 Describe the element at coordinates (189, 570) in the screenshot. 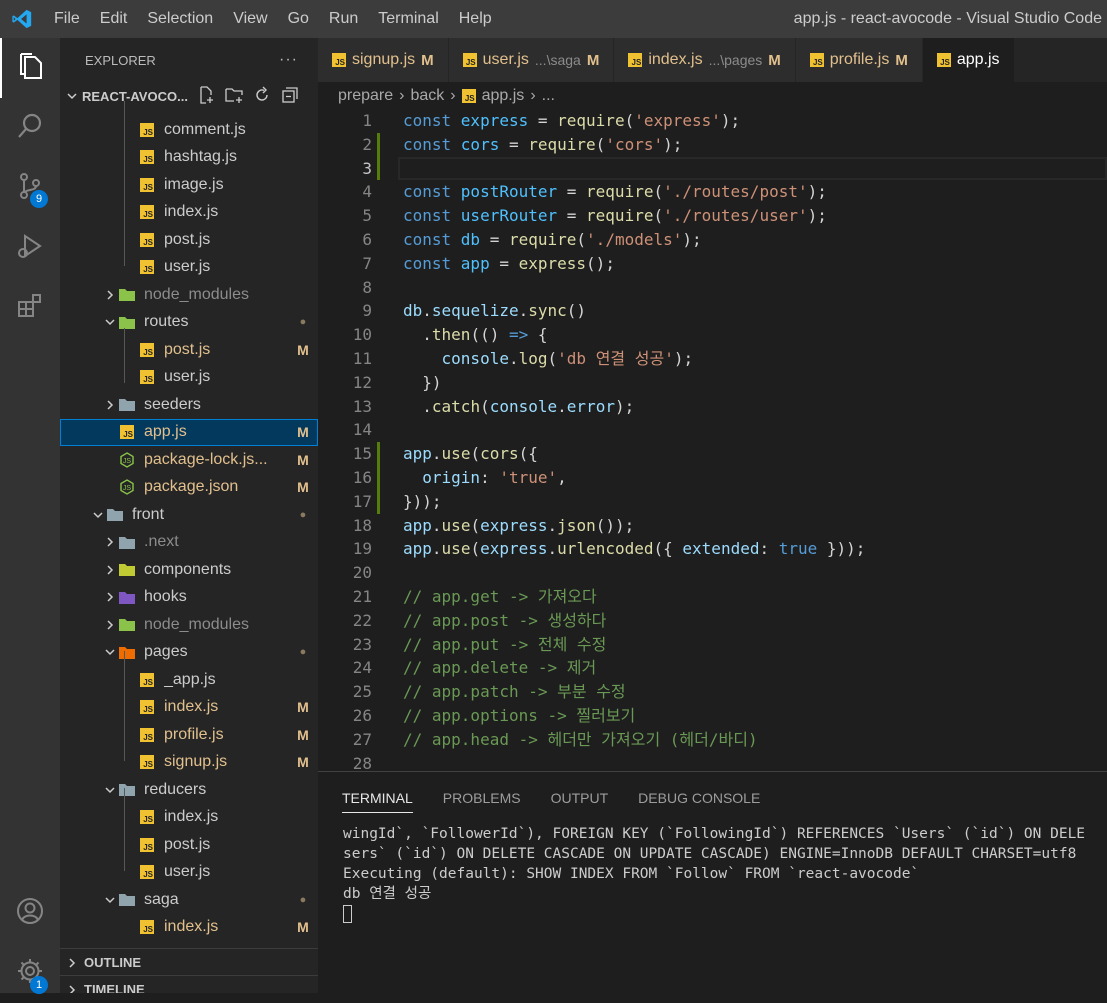

I see `tree-item: components` at that location.